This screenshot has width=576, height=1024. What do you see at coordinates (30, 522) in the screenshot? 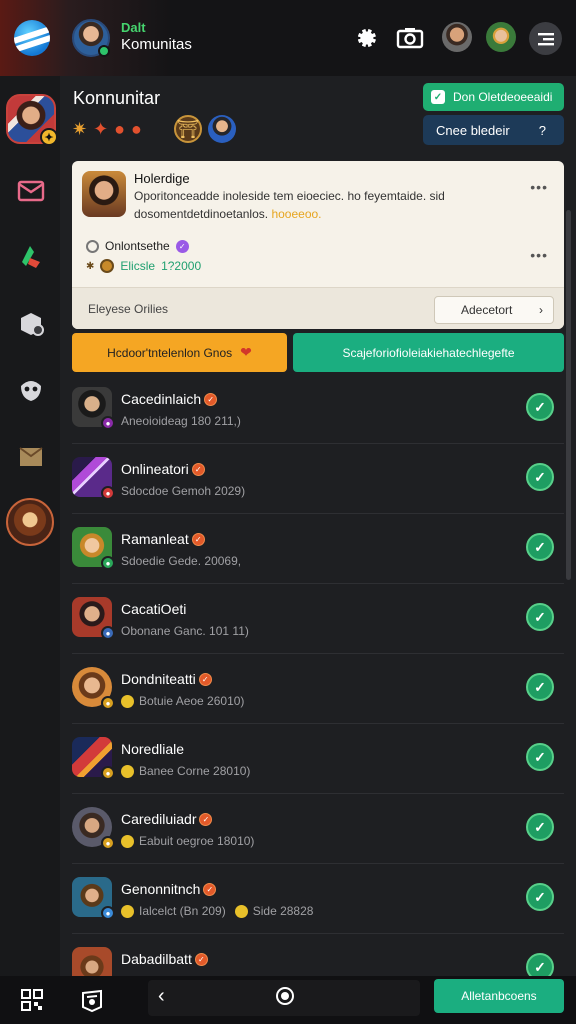
I see `sidebar-active-community-icon` at bounding box center [30, 522].